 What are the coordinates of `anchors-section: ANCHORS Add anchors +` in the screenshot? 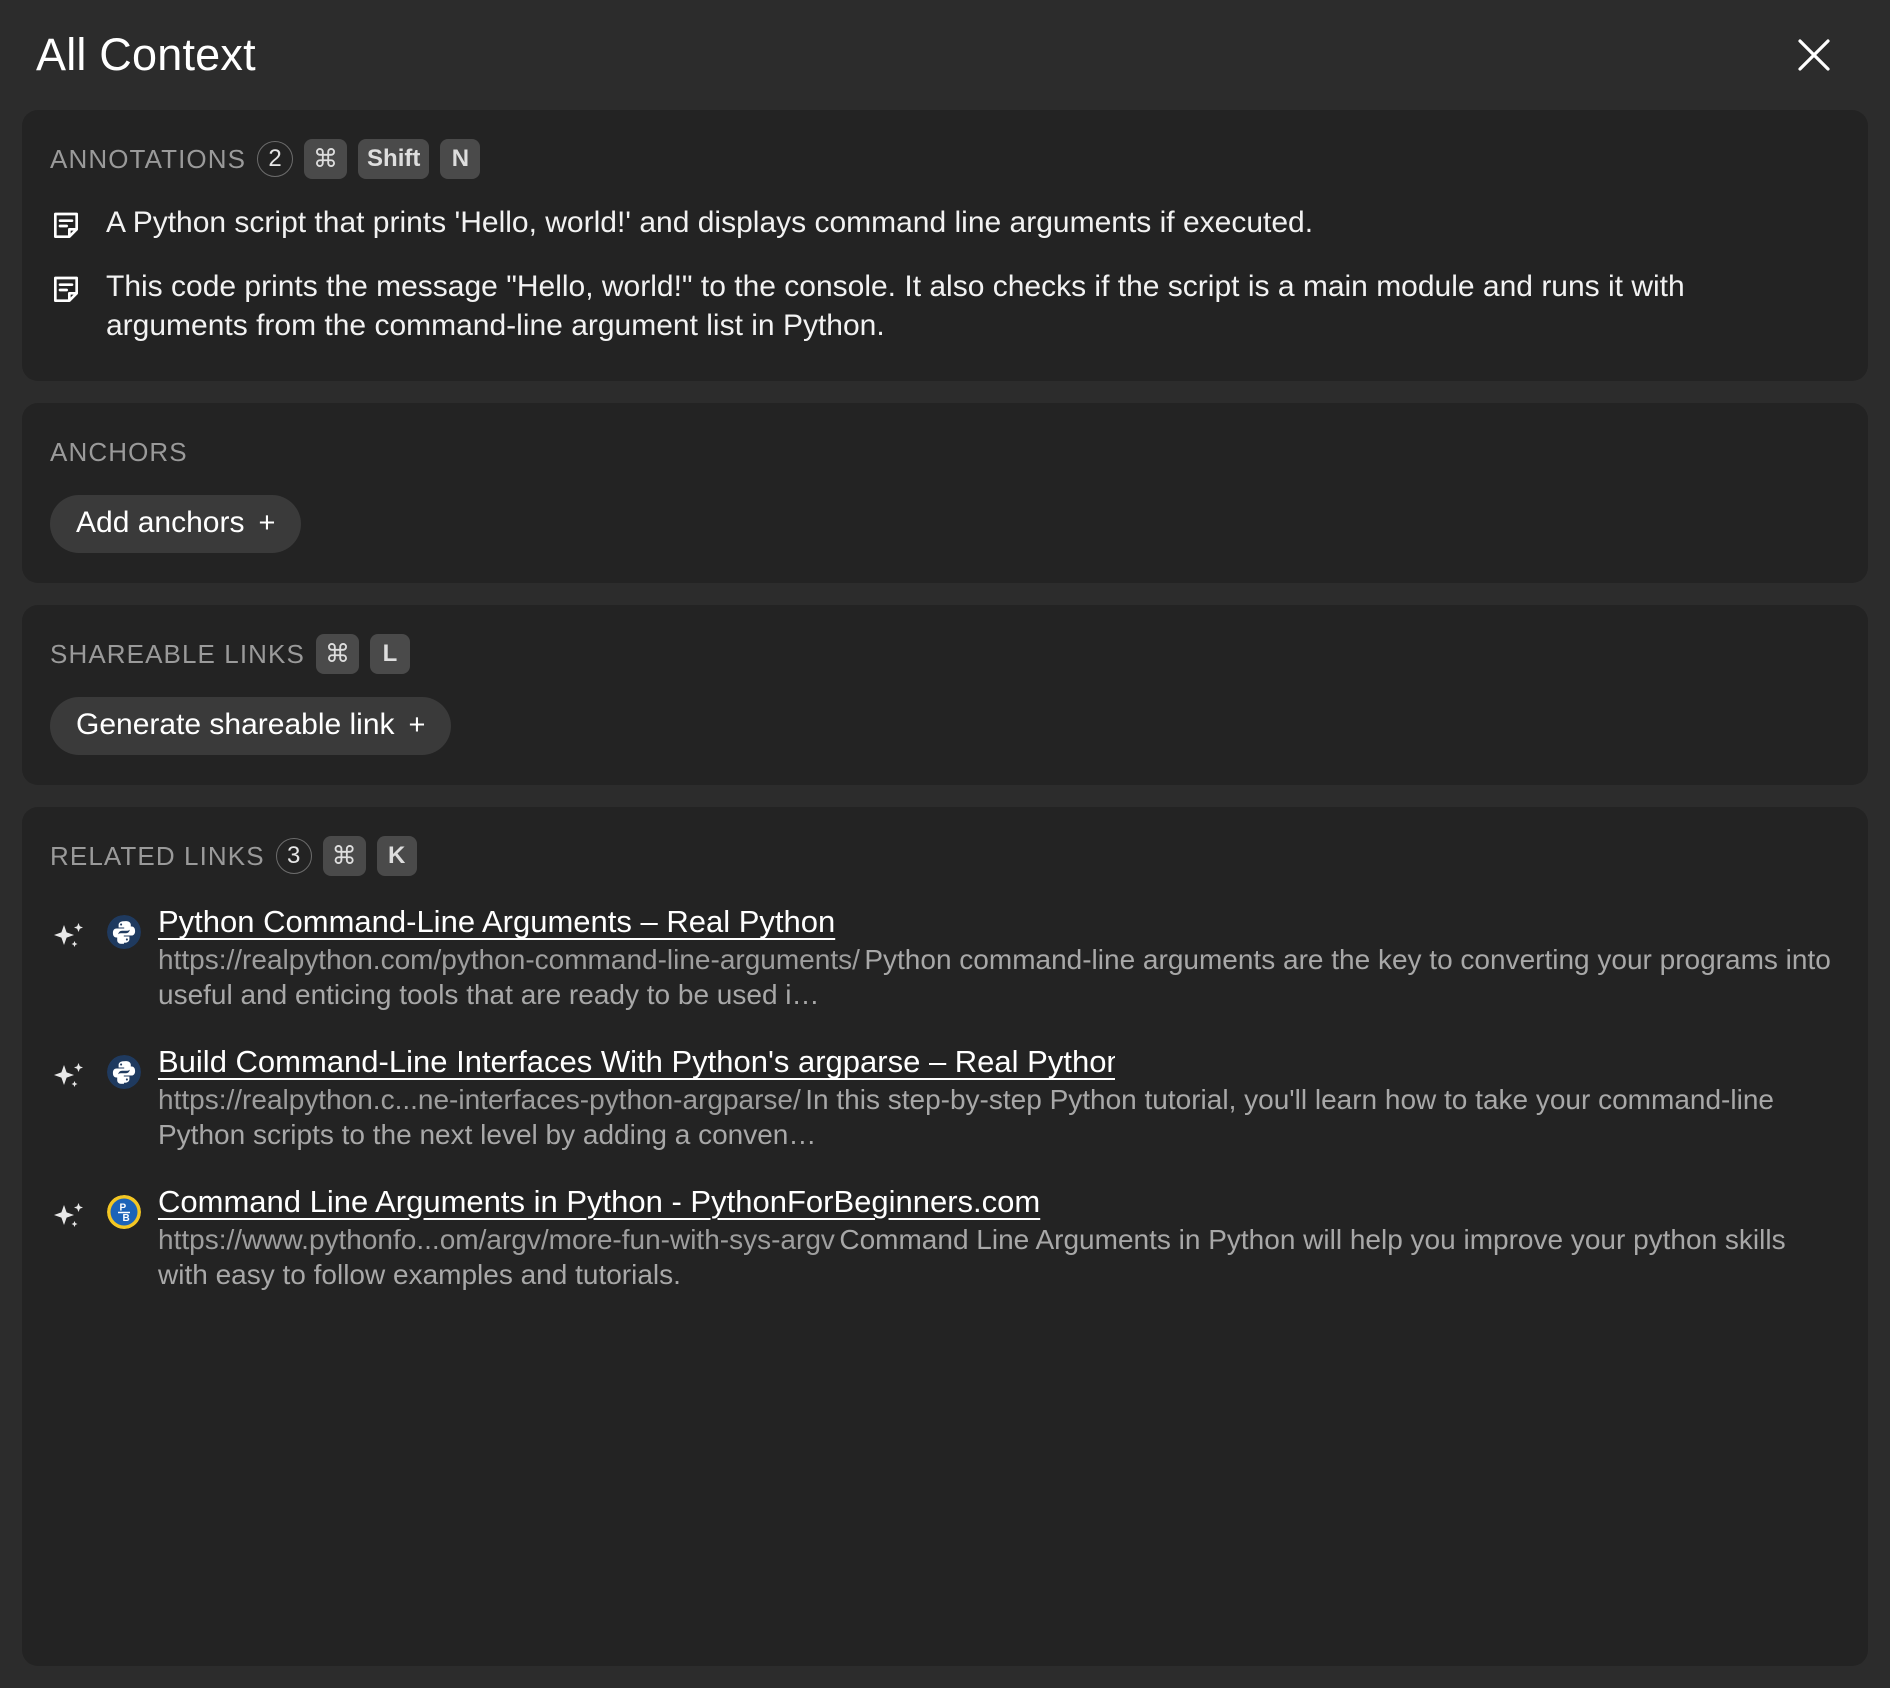 It's located at (945, 493).